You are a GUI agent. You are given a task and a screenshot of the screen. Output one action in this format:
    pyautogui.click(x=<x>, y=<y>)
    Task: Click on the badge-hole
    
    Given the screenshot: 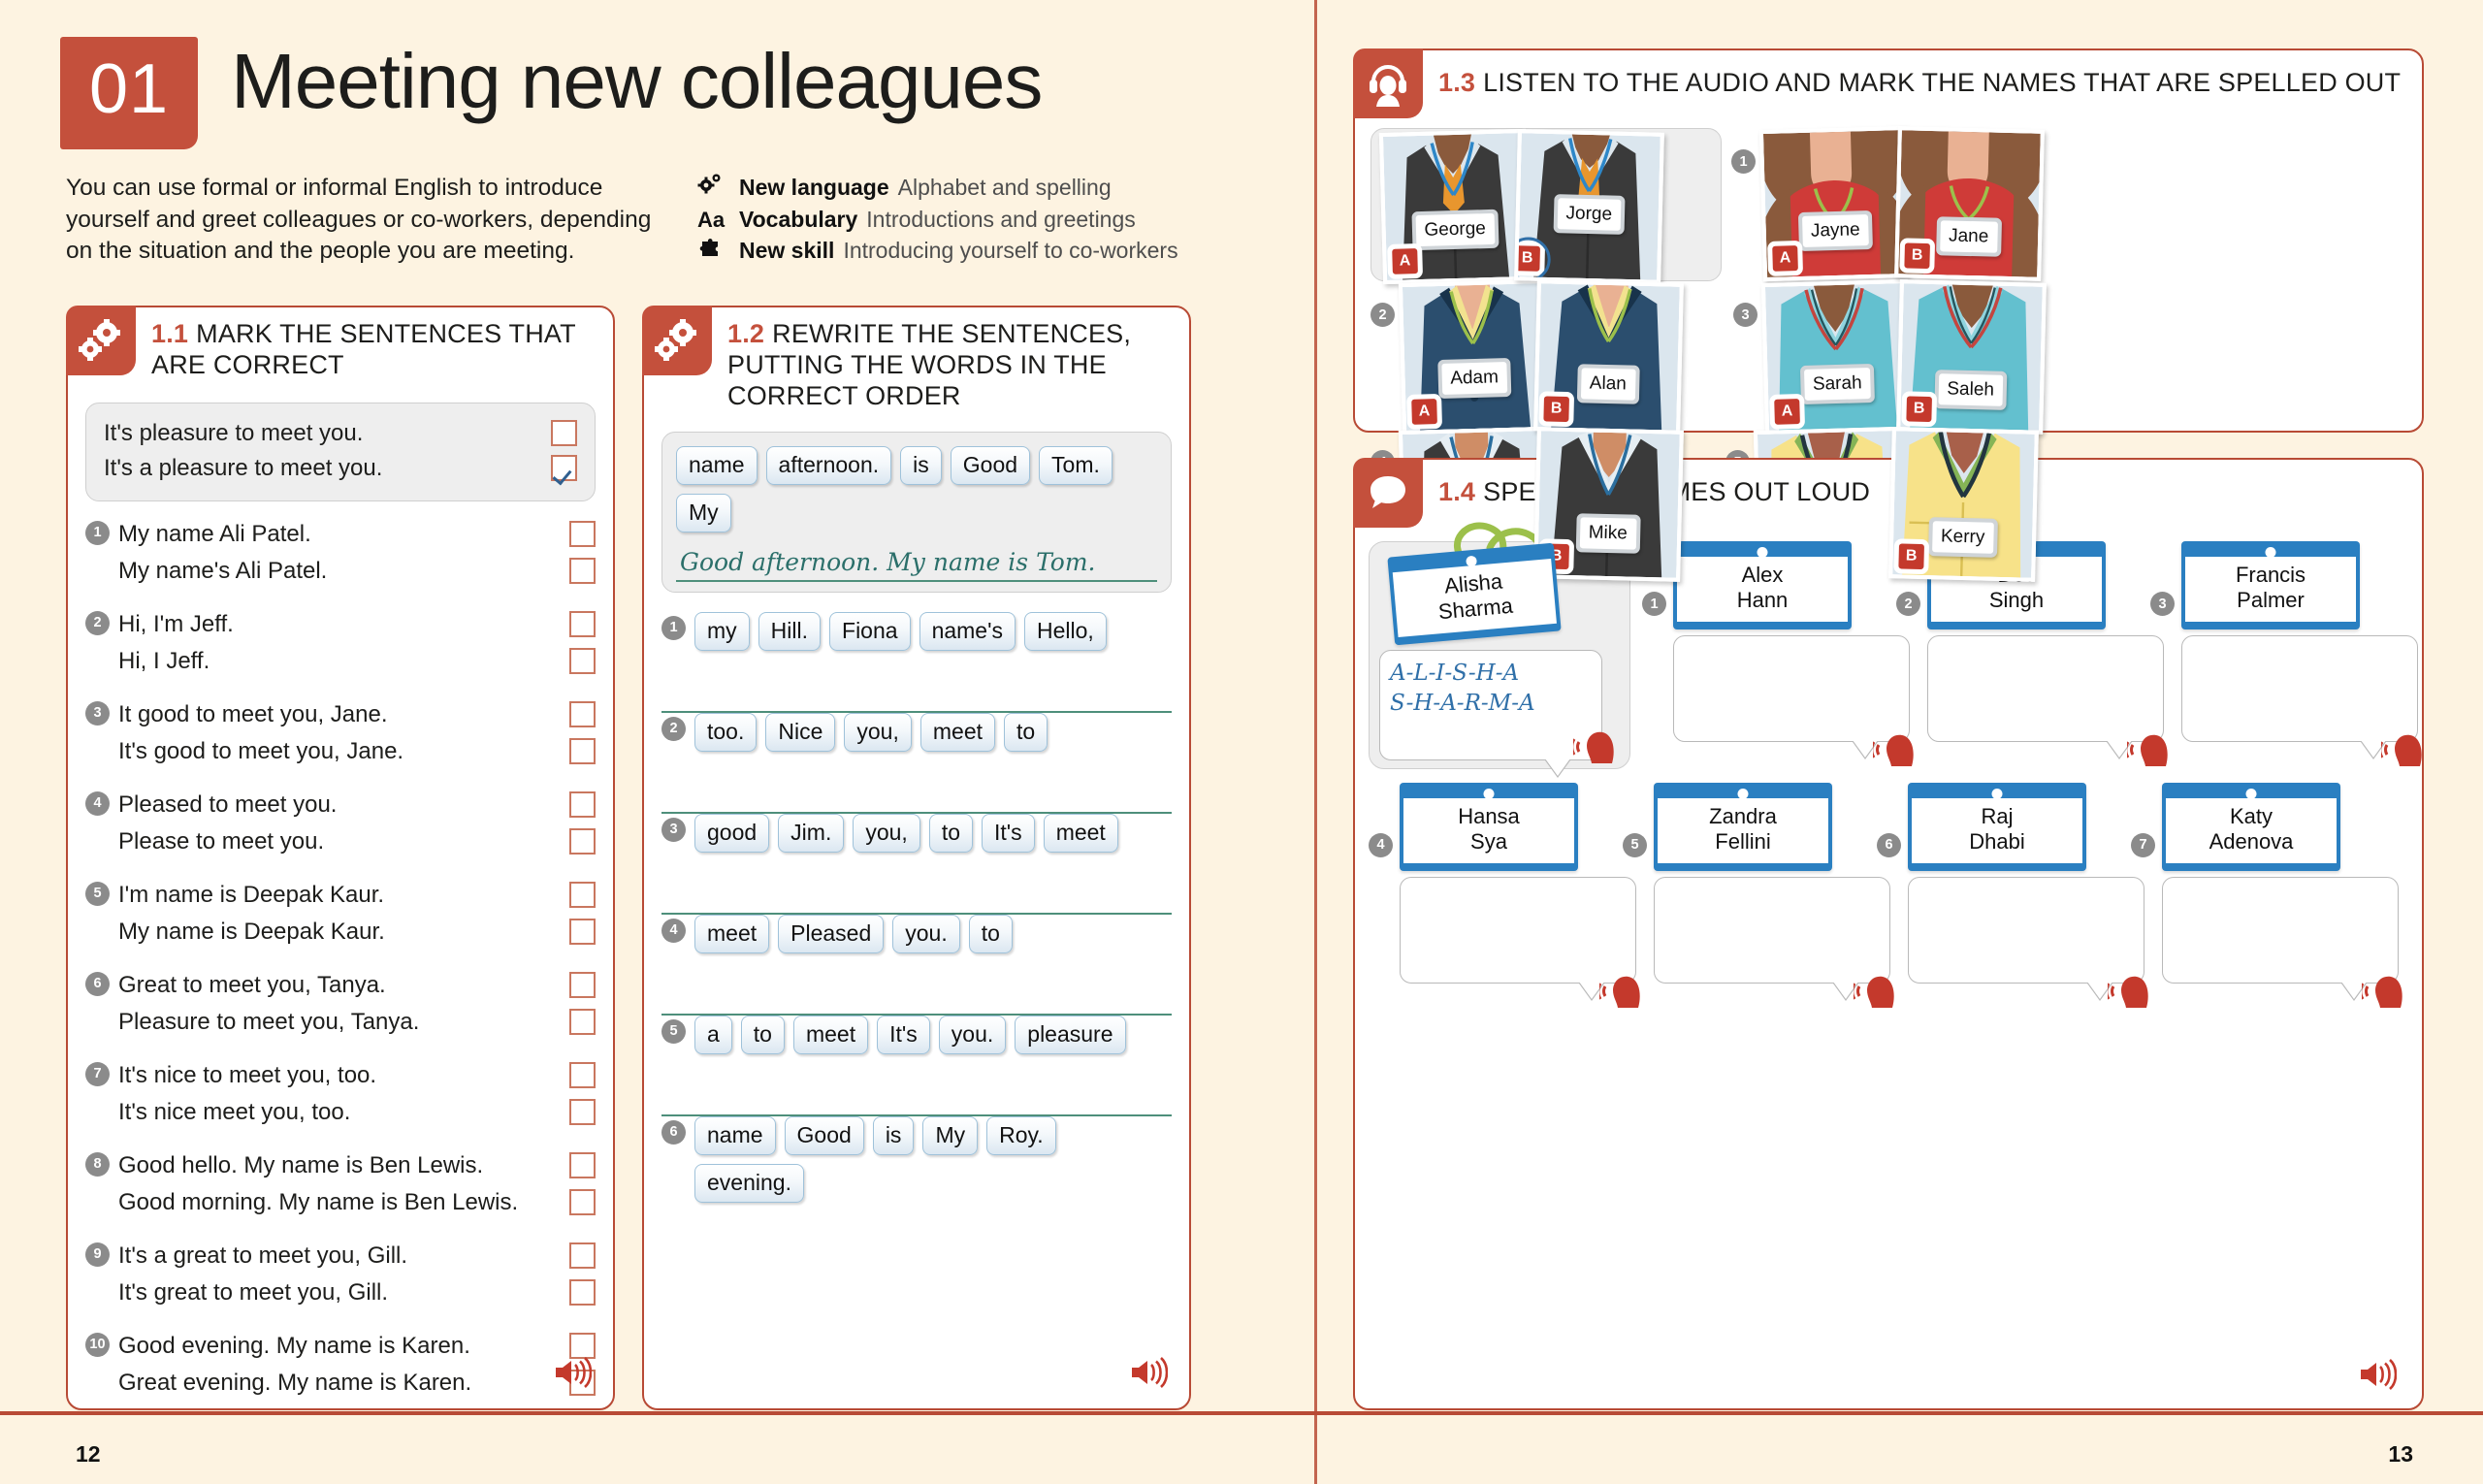 What is the action you would take?
    pyautogui.click(x=2251, y=793)
    